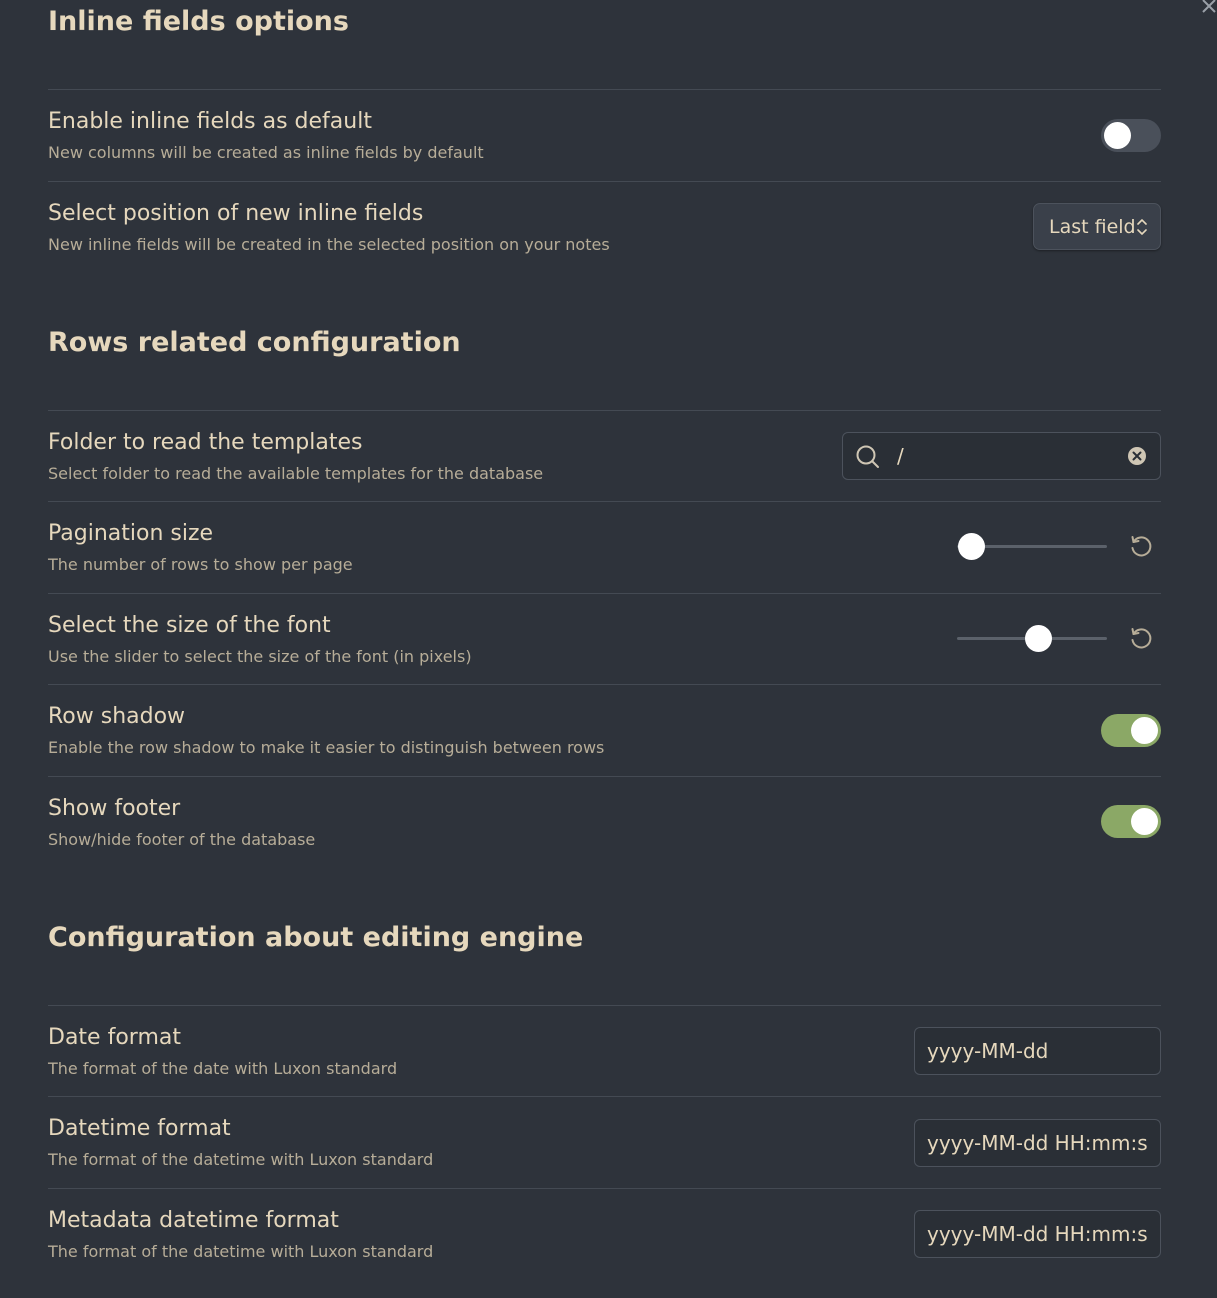  Describe the element at coordinates (254, 342) in the screenshot. I see `section-title-rows: Rows related configuration` at that location.